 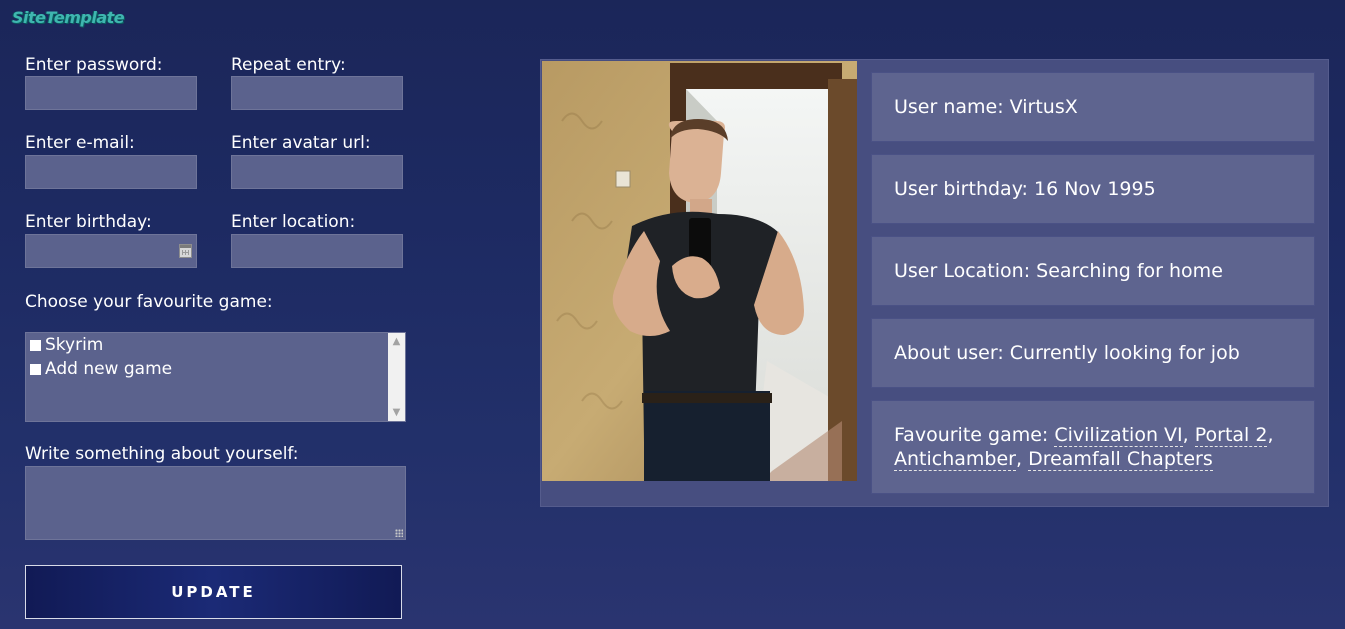 I want to click on birthday-field, so click(x=111, y=251).